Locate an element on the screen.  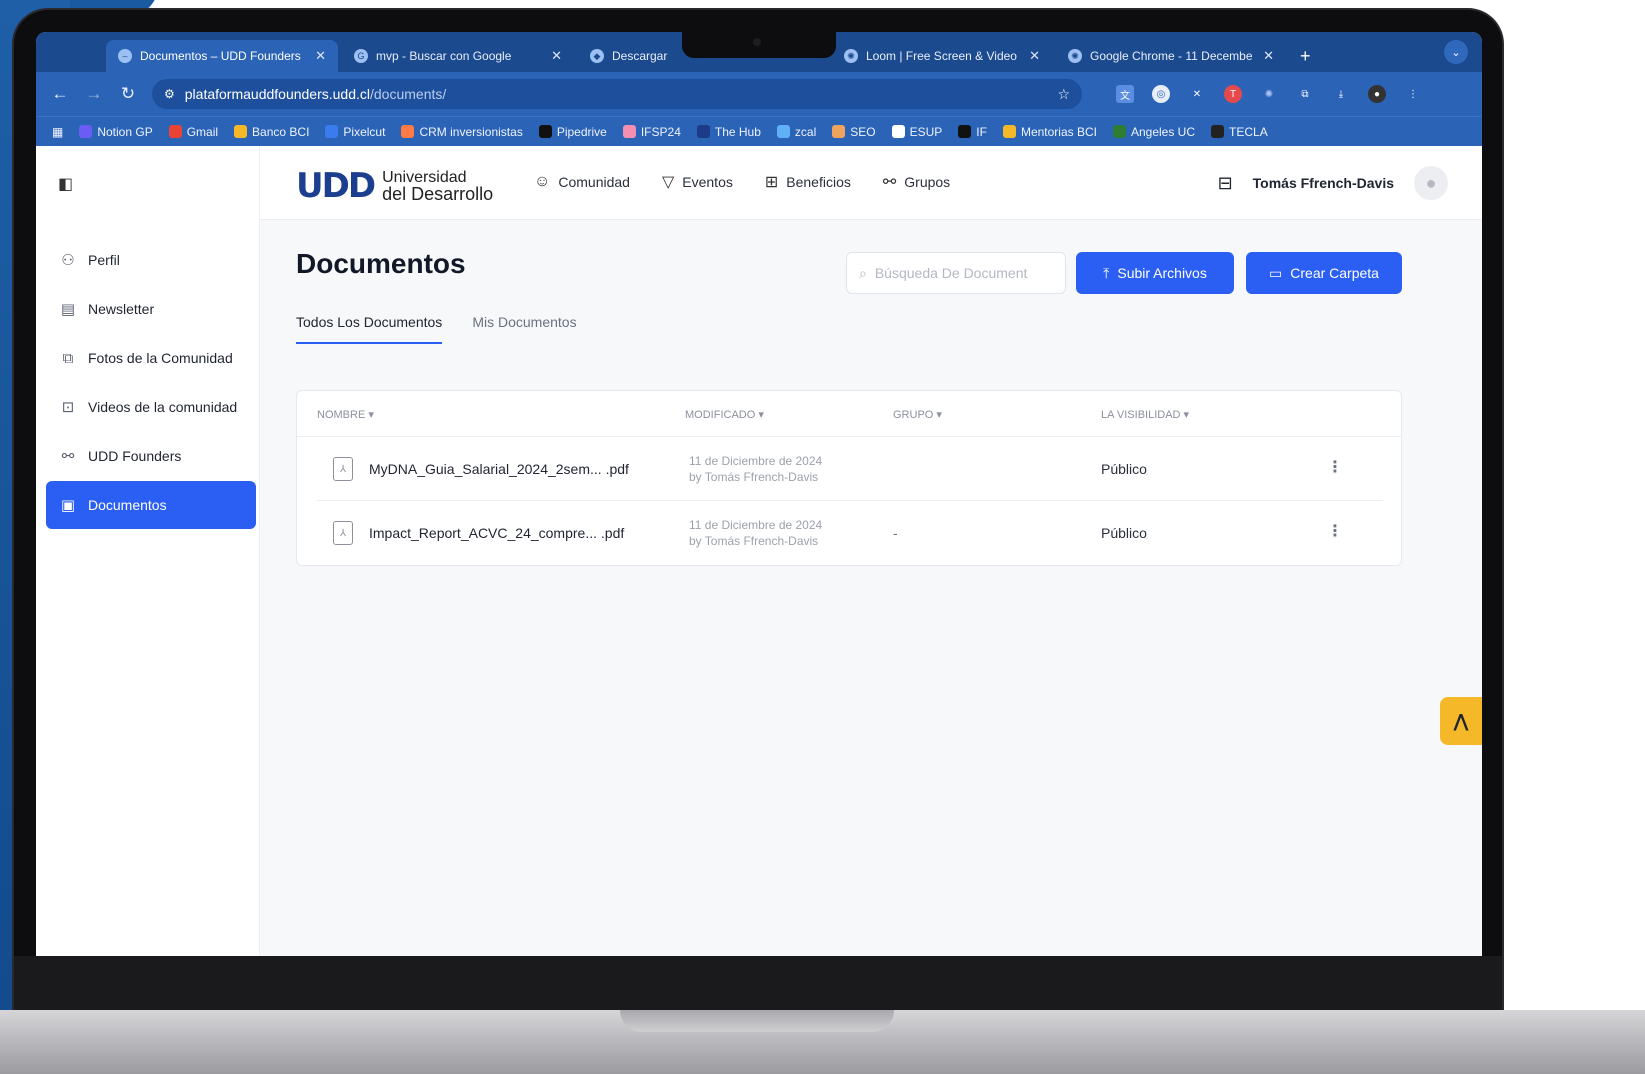
browser-tab: G mvp - Buscar con Google ✕ is located at coordinates (458, 56).